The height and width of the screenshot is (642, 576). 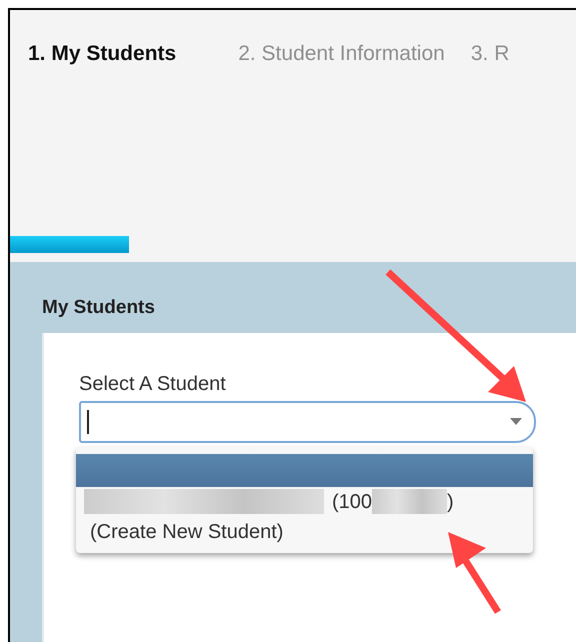 I want to click on caret-icon, so click(x=516, y=421).